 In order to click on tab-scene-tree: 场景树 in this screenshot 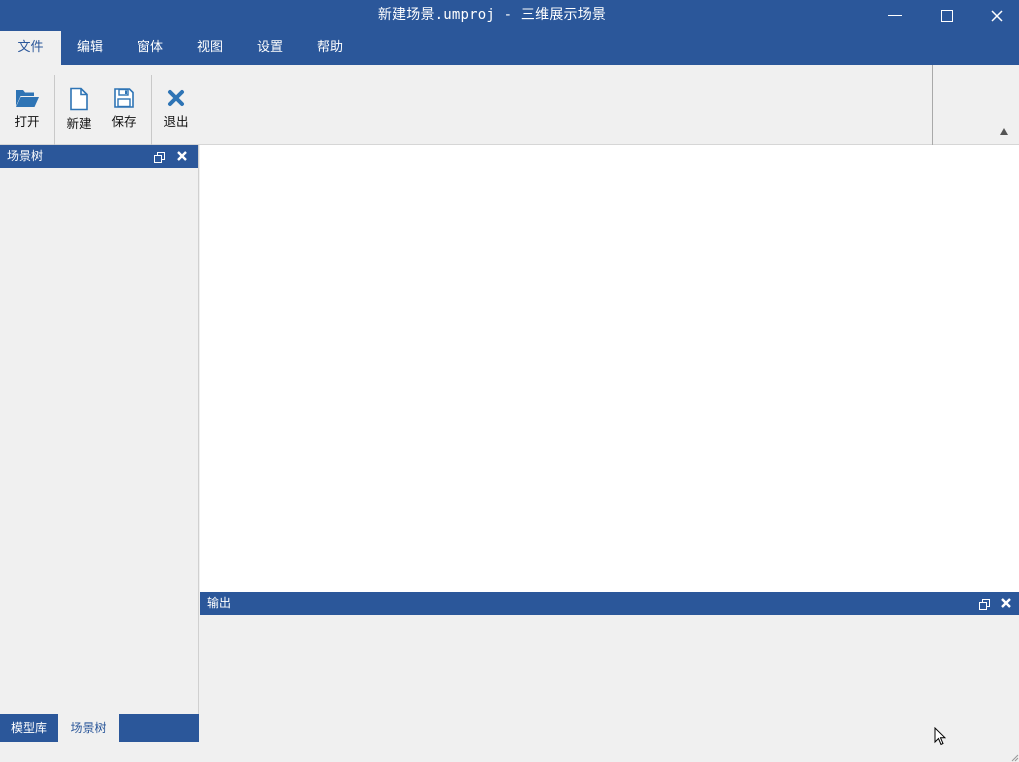, I will do `click(88, 728)`.